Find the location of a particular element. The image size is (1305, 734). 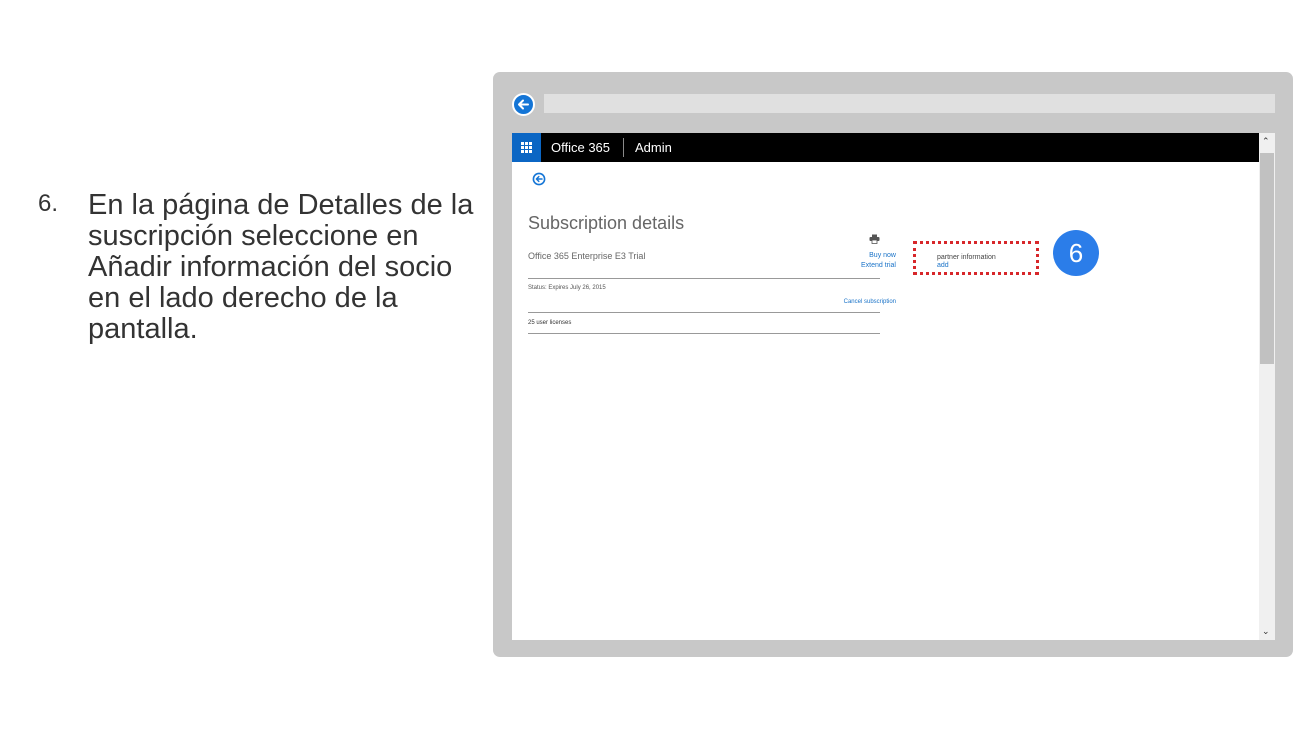

scroll-down-icon: ⌄ is located at coordinates (1266, 631).